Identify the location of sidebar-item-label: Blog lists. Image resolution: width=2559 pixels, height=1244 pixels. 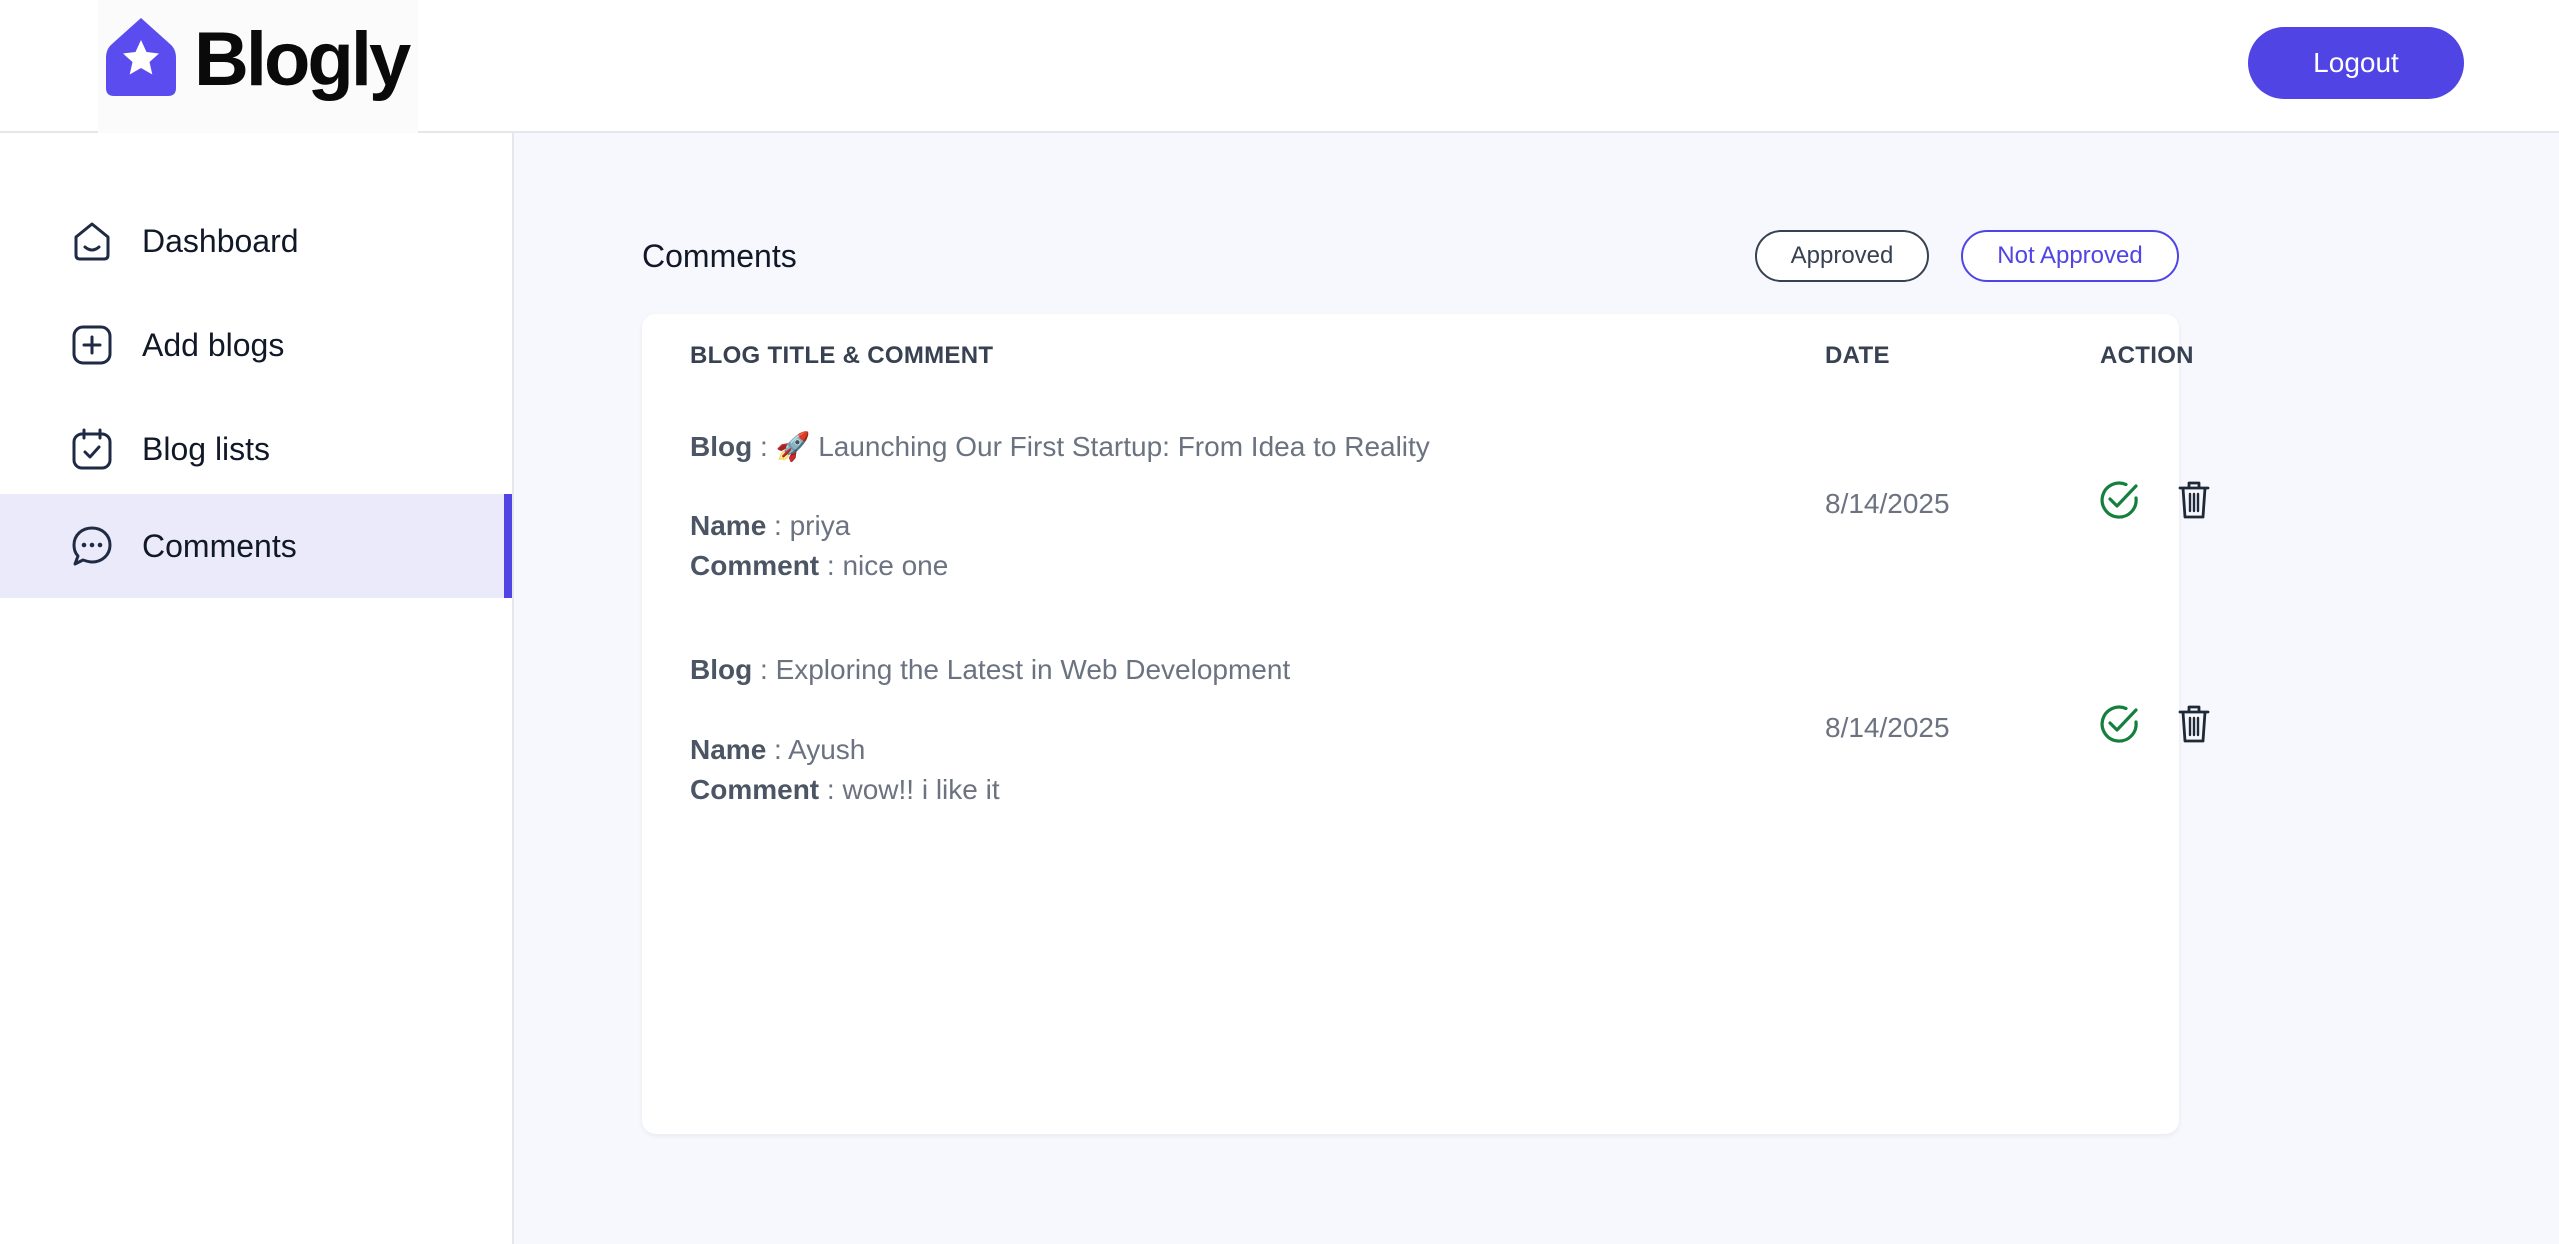
(206, 448).